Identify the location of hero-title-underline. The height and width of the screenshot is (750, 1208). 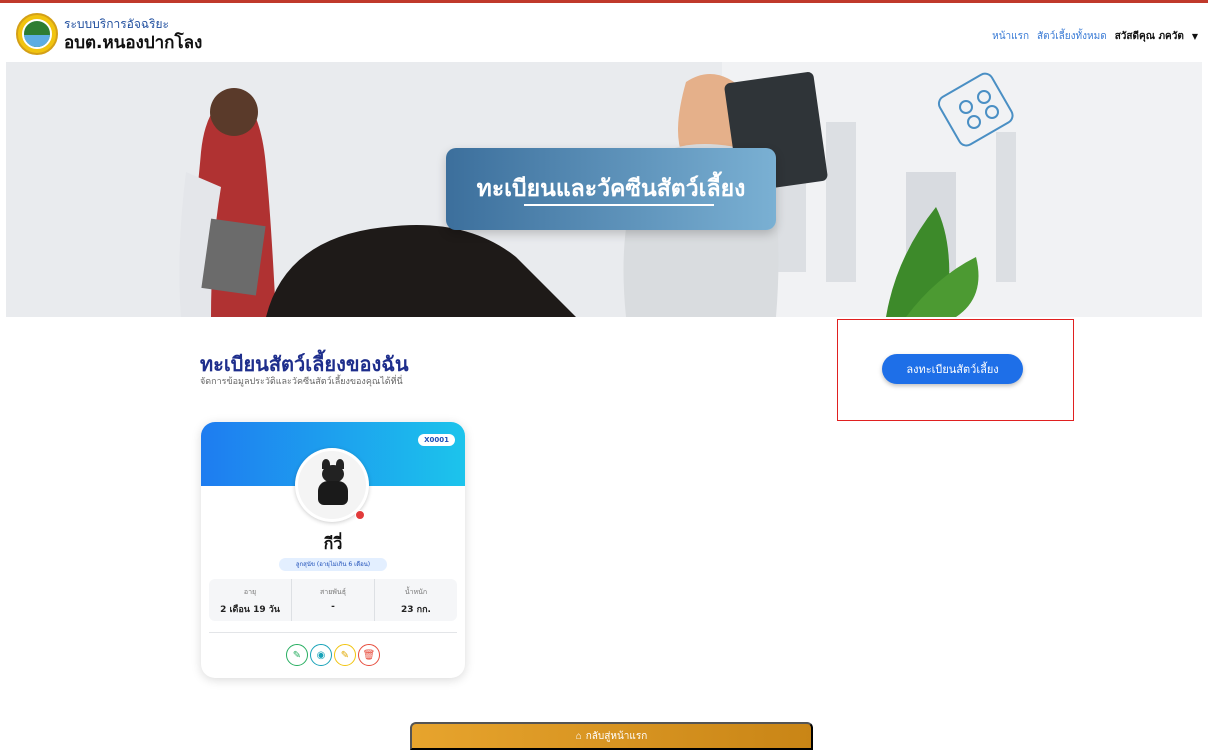
(619, 205).